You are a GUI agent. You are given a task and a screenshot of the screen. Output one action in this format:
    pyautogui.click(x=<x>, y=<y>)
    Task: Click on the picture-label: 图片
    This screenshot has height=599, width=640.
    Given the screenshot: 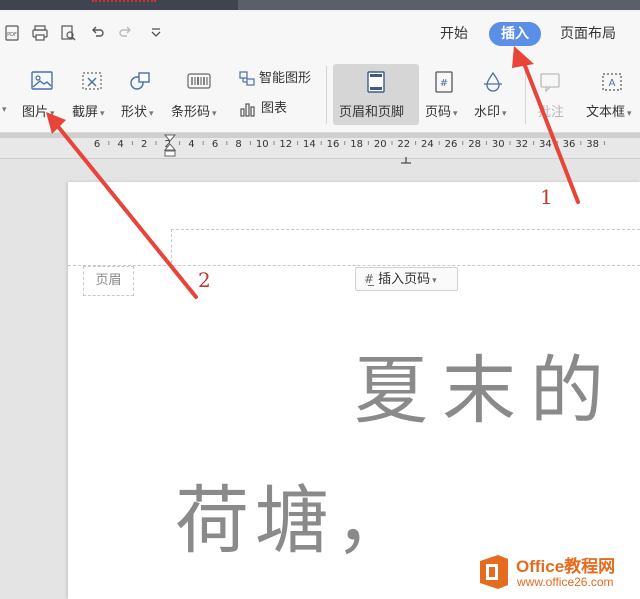 What is the action you would take?
    pyautogui.click(x=35, y=112)
    